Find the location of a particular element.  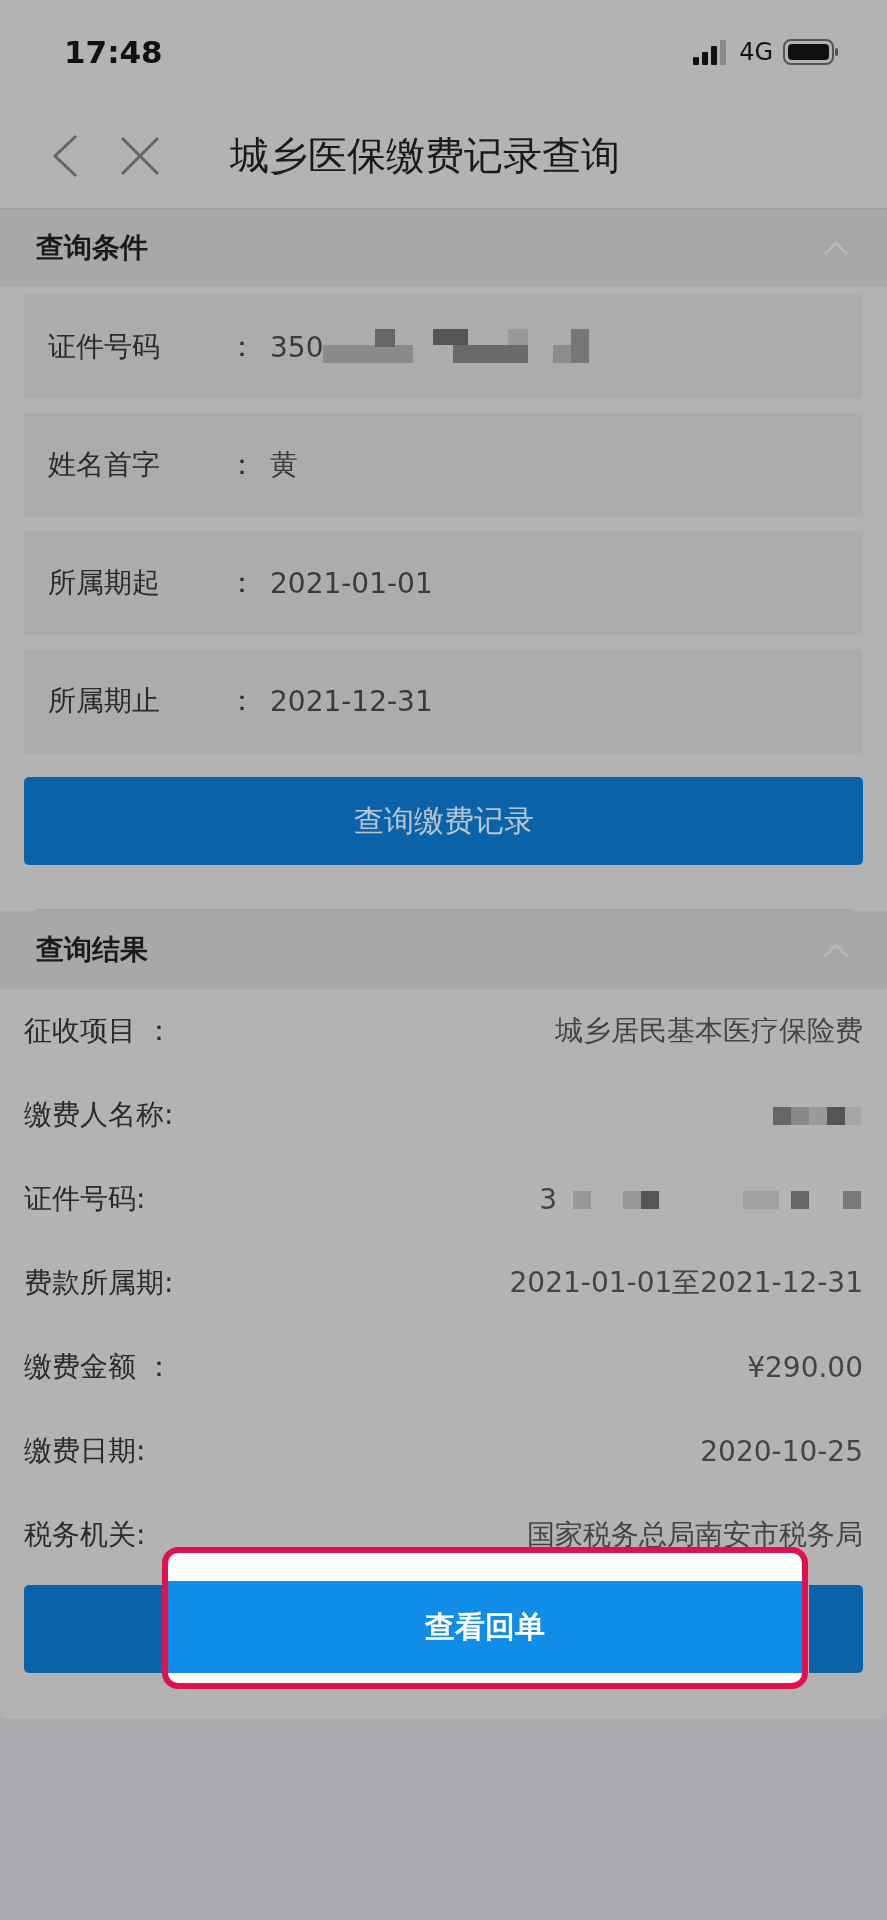

field-label: 证件号码 is located at coordinates (104, 347).